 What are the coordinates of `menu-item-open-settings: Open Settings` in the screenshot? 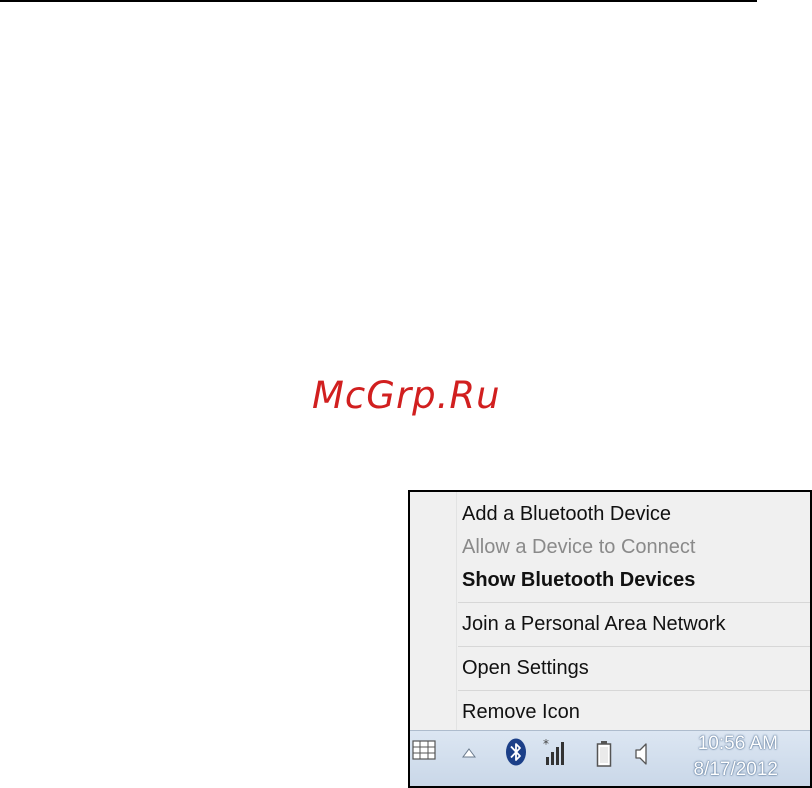 It's located at (525, 668).